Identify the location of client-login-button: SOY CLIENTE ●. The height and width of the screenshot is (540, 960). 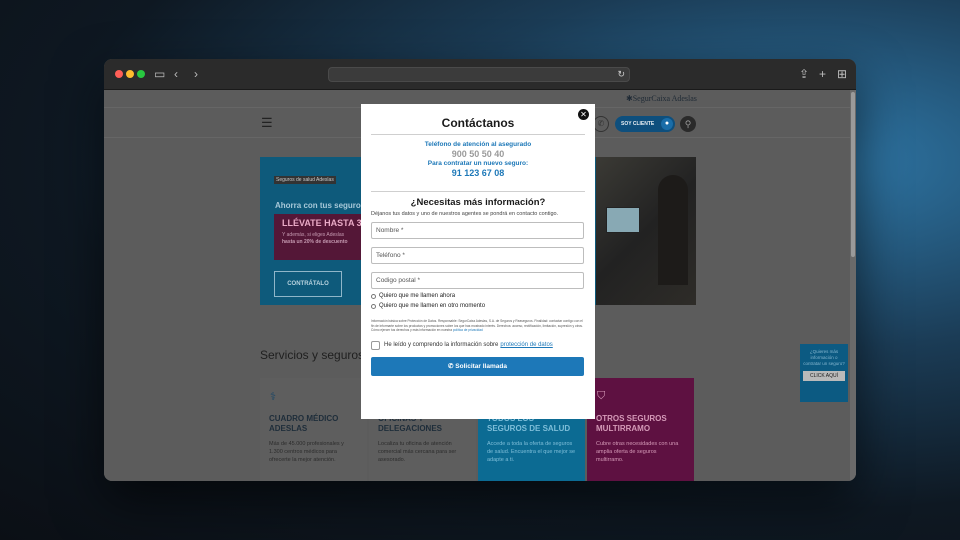
(645, 124).